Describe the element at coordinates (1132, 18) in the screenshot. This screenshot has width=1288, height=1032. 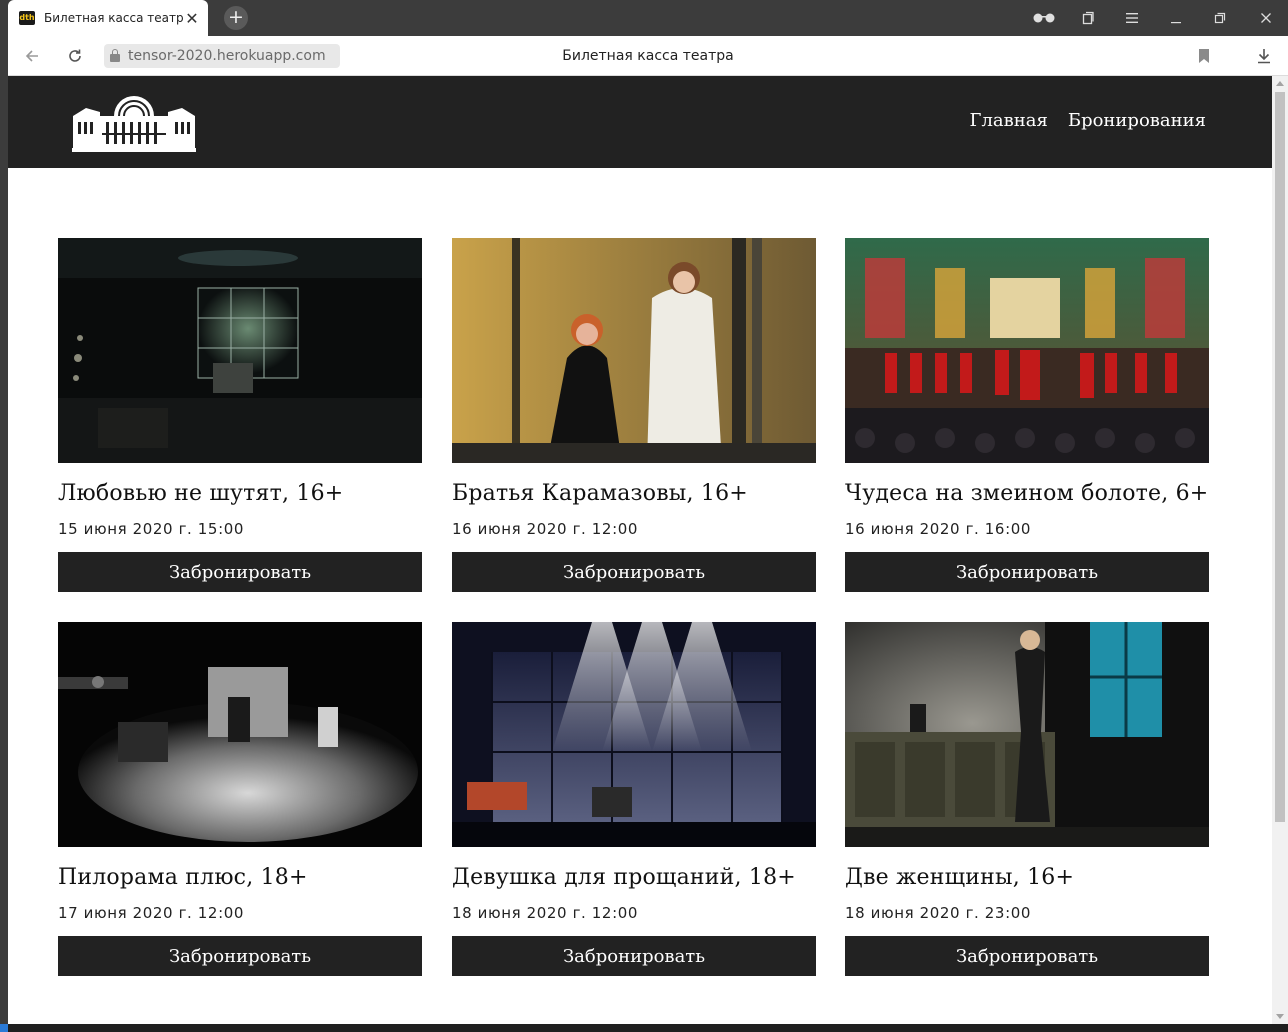
I see `menu-icon` at that location.